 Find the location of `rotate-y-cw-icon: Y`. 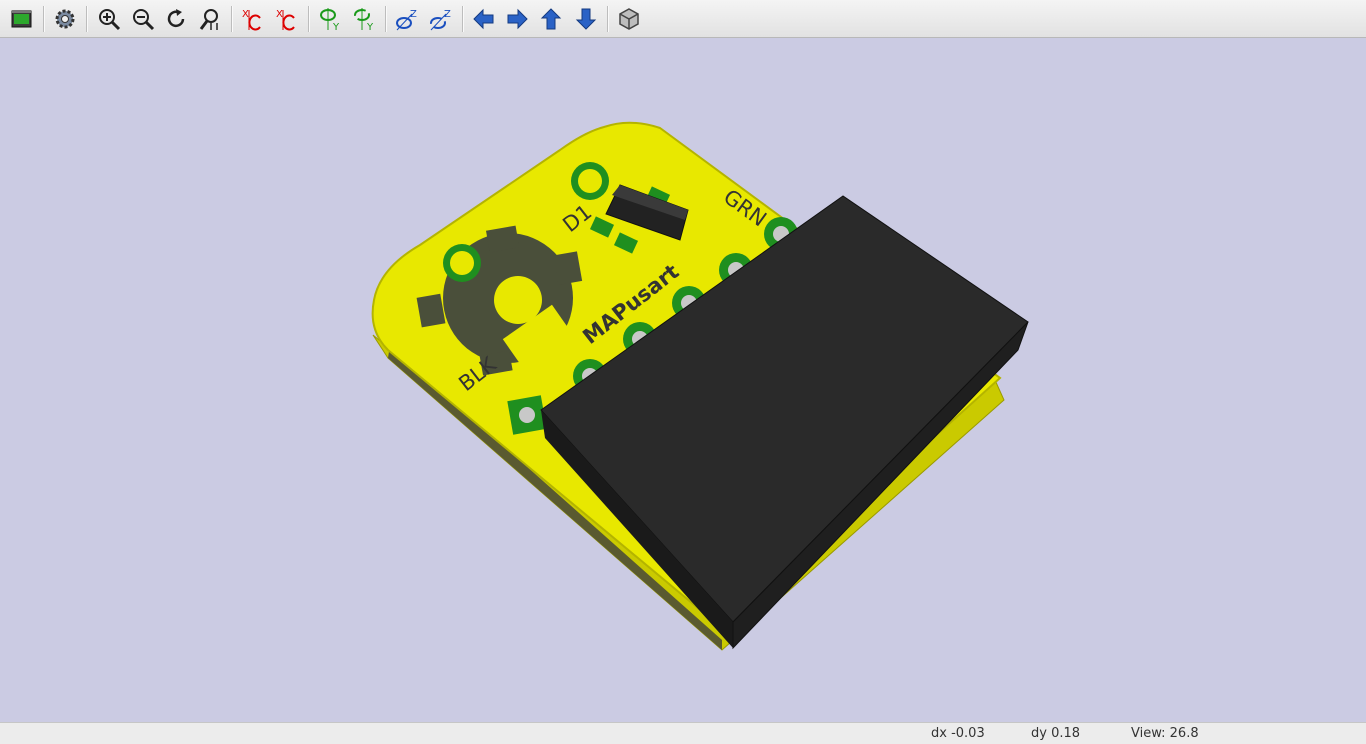

rotate-y-cw-icon: Y is located at coordinates (330, 20).